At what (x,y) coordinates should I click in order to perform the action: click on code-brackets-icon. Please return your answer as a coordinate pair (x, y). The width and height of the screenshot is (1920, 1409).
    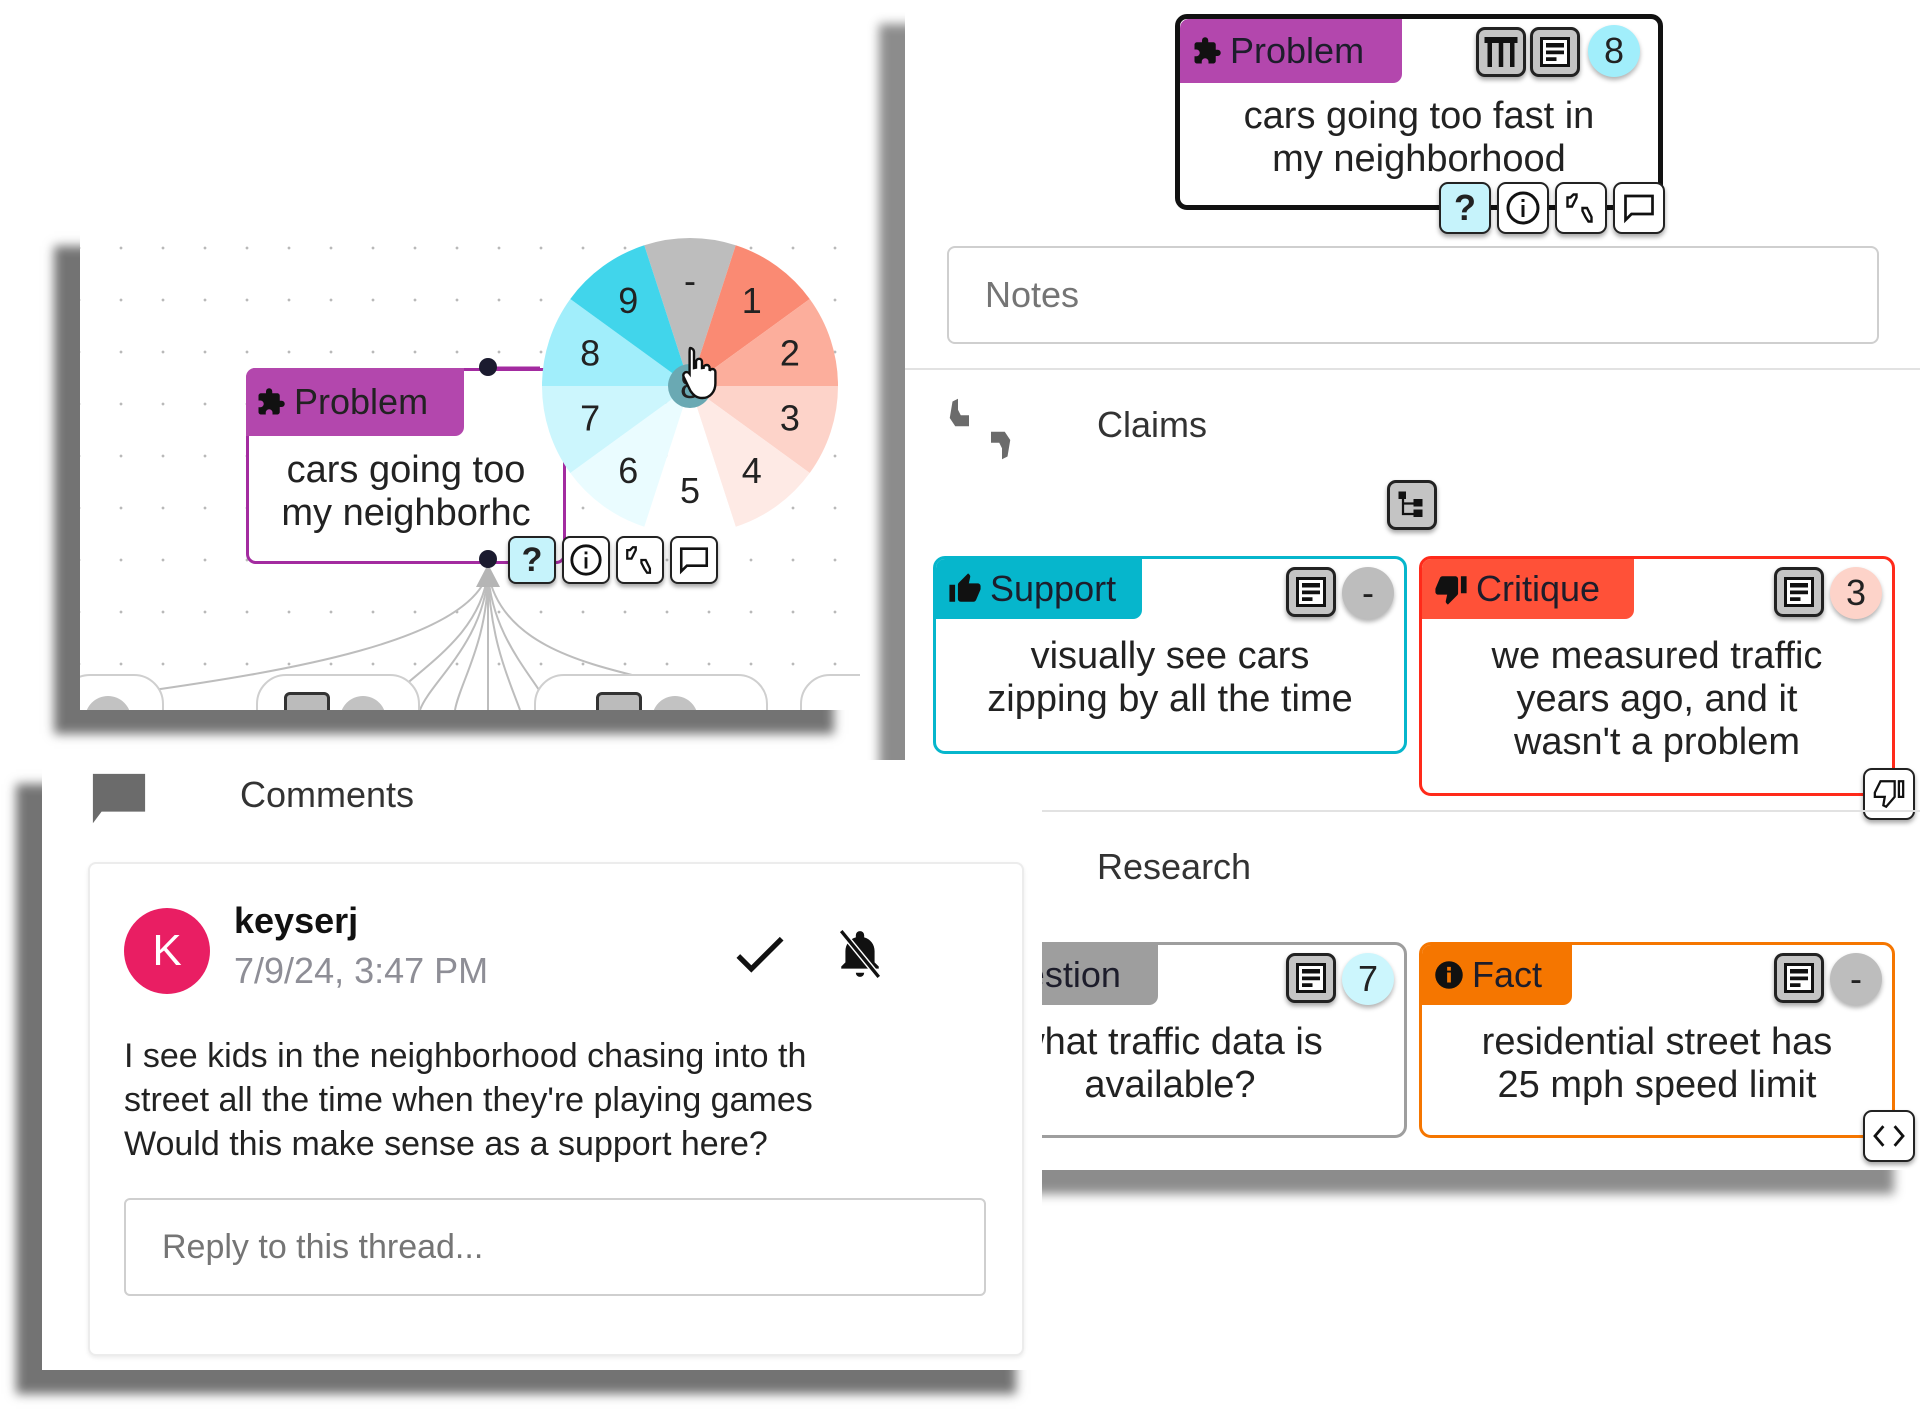
    Looking at the image, I should click on (1889, 1136).